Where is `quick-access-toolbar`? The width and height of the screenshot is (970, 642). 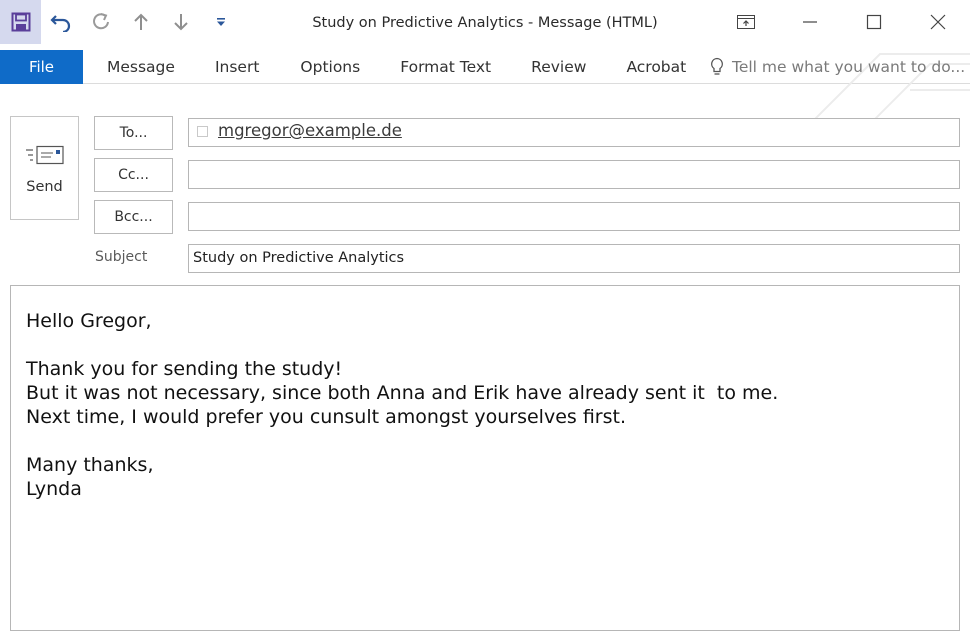 quick-access-toolbar is located at coordinates (120, 22).